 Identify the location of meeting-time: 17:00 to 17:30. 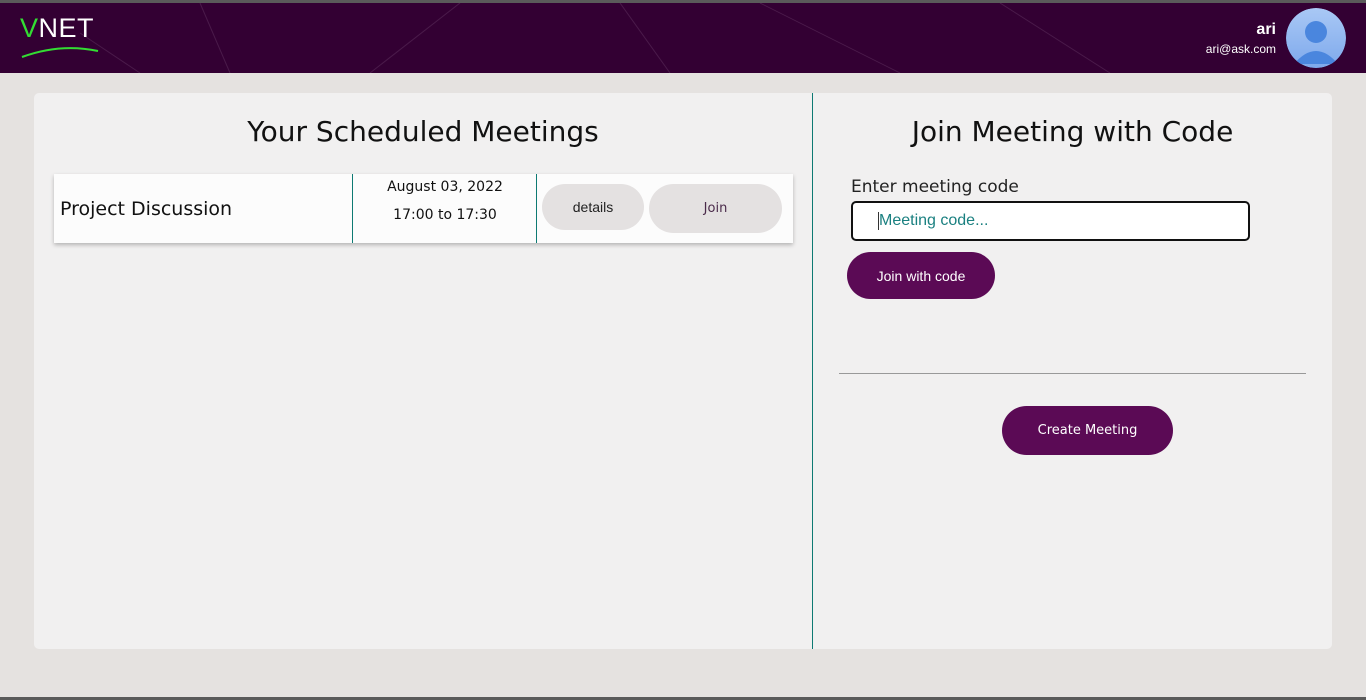
(445, 215).